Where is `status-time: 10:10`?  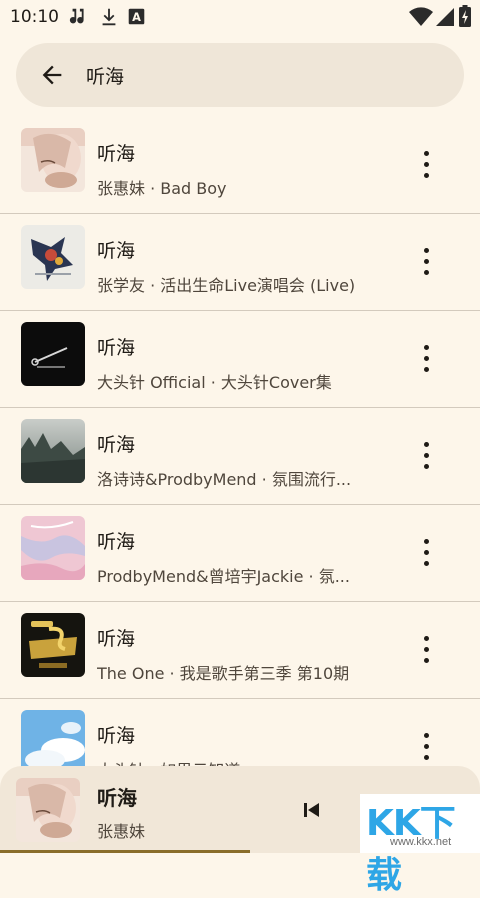 status-time: 10:10 is located at coordinates (34, 17).